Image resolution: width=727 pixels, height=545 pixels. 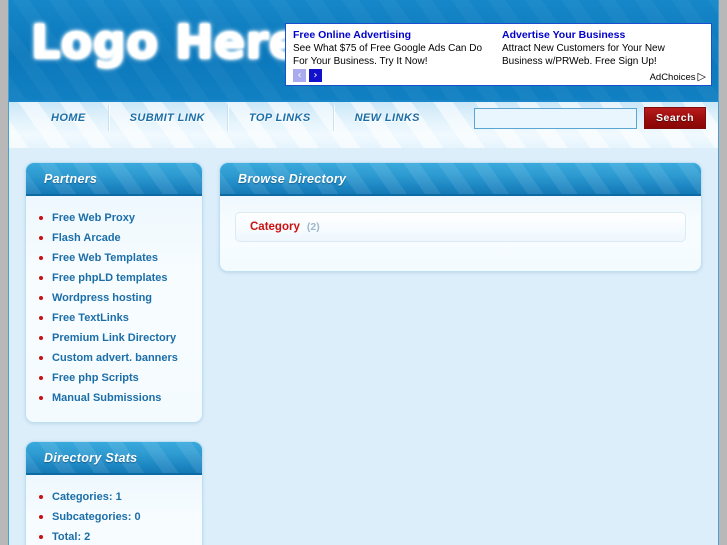 I want to click on nav-menu: HOME SUBMIT LINK TOP LINKS NEW LINKS, so click(x=235, y=118).